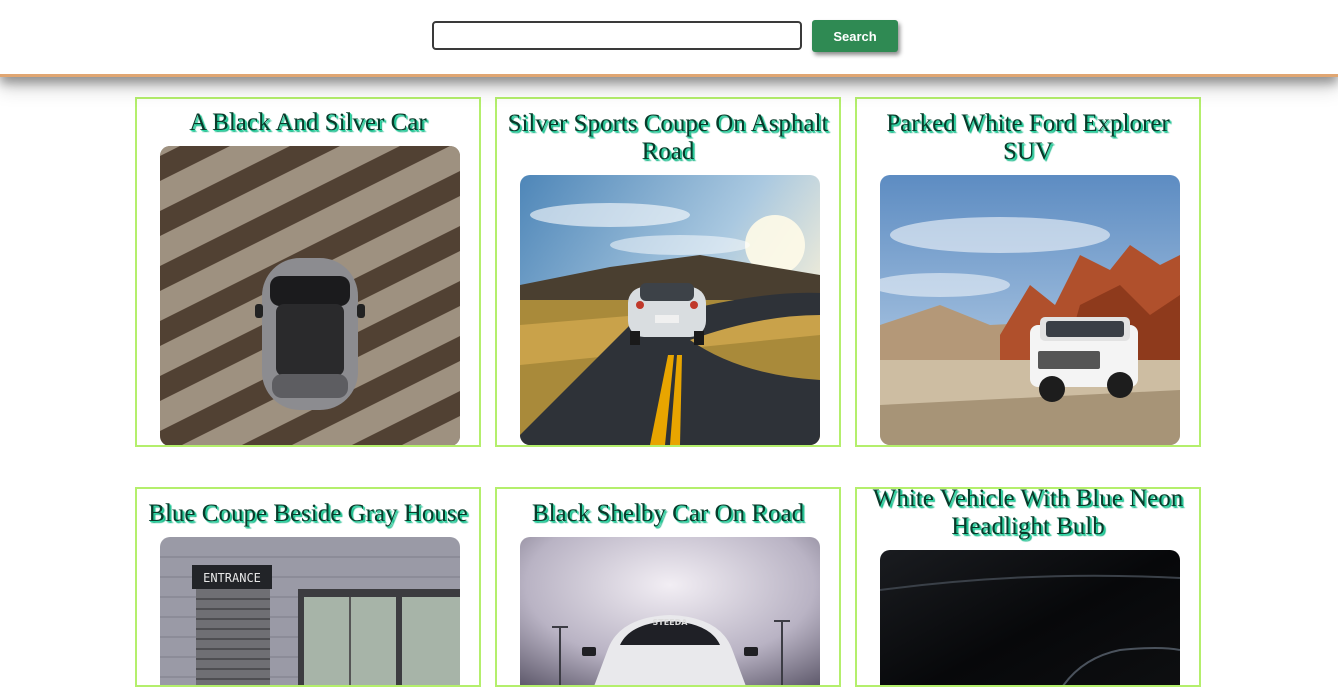 The height and width of the screenshot is (687, 1338). I want to click on card-title: A Black And Silver Car, so click(308, 122).